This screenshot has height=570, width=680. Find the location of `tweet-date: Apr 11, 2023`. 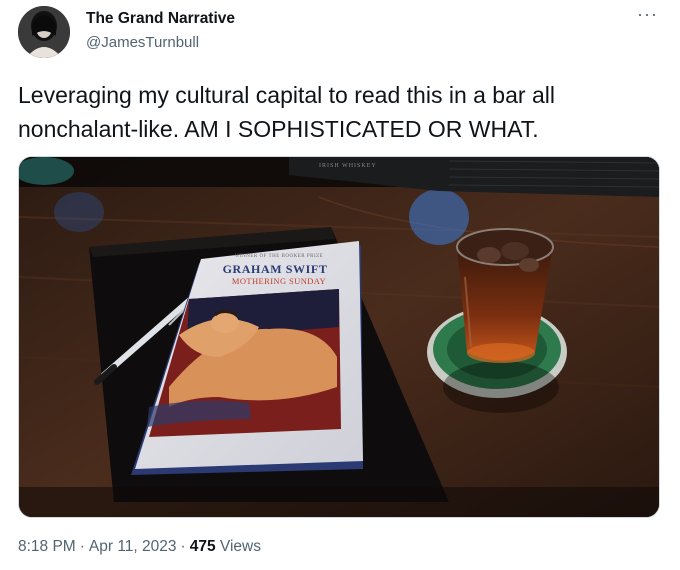

tweet-date: Apr 11, 2023 is located at coordinates (133, 546).